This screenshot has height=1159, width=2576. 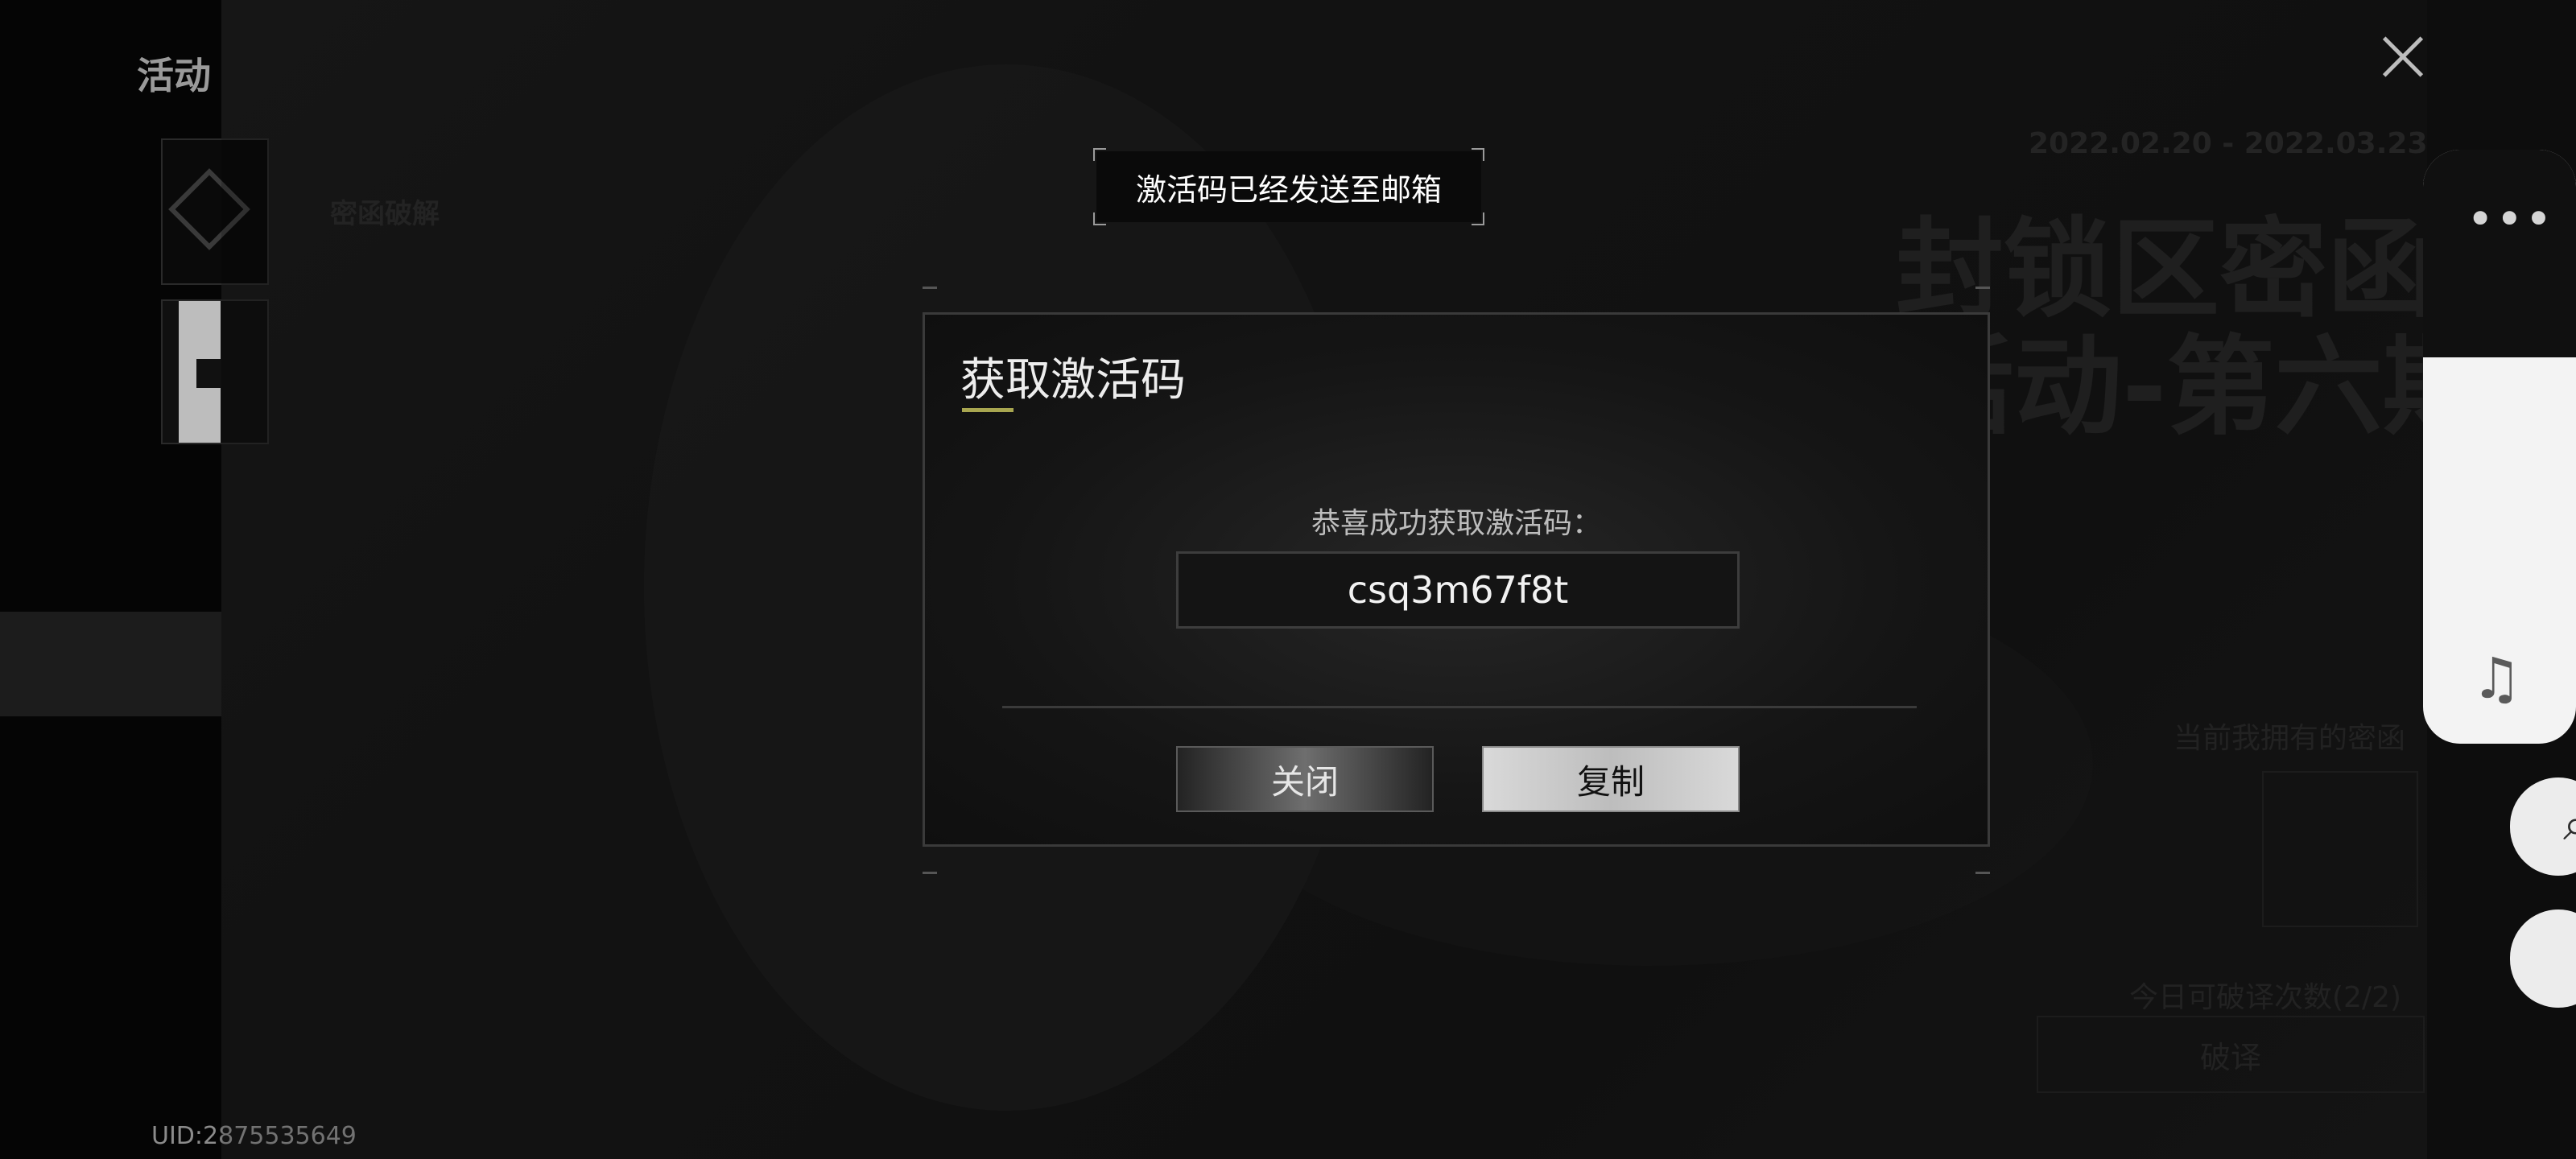 I want to click on close-button: 关闭, so click(x=1305, y=779).